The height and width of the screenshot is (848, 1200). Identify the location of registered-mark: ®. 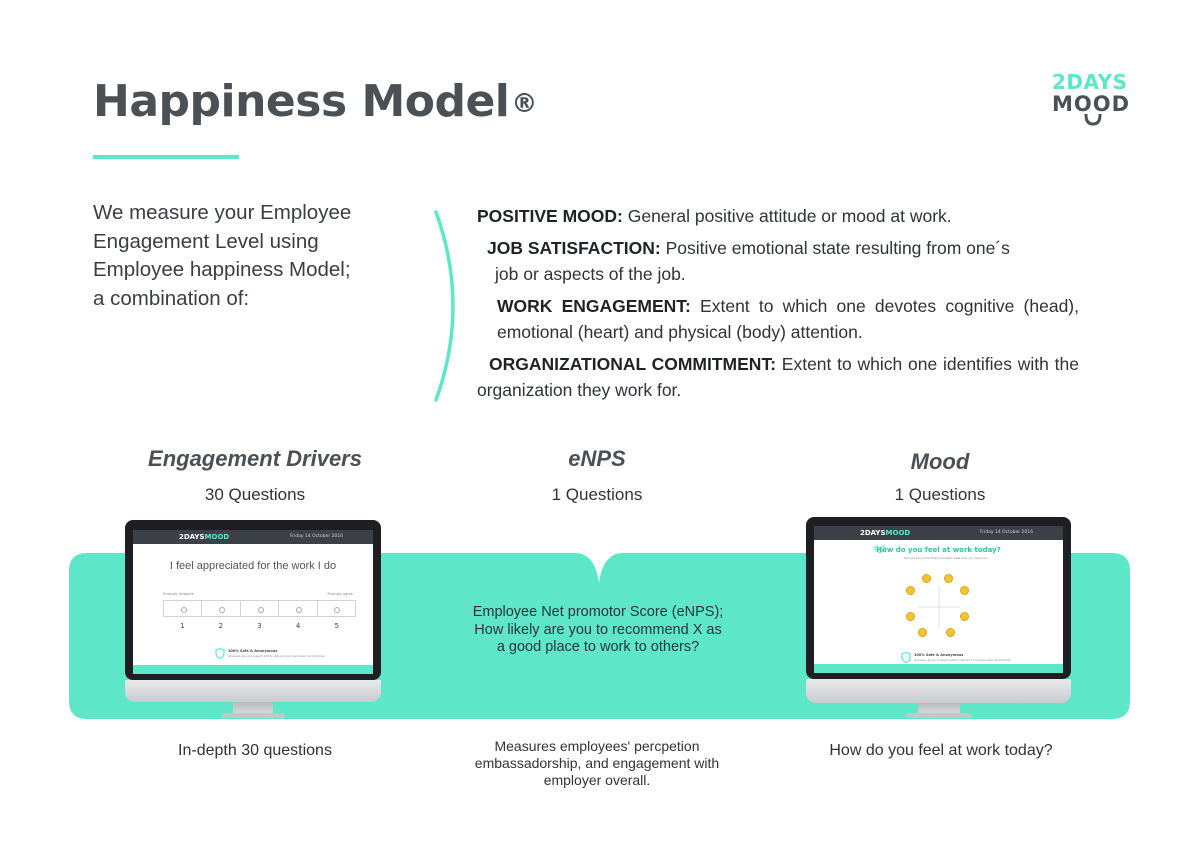
(524, 104).